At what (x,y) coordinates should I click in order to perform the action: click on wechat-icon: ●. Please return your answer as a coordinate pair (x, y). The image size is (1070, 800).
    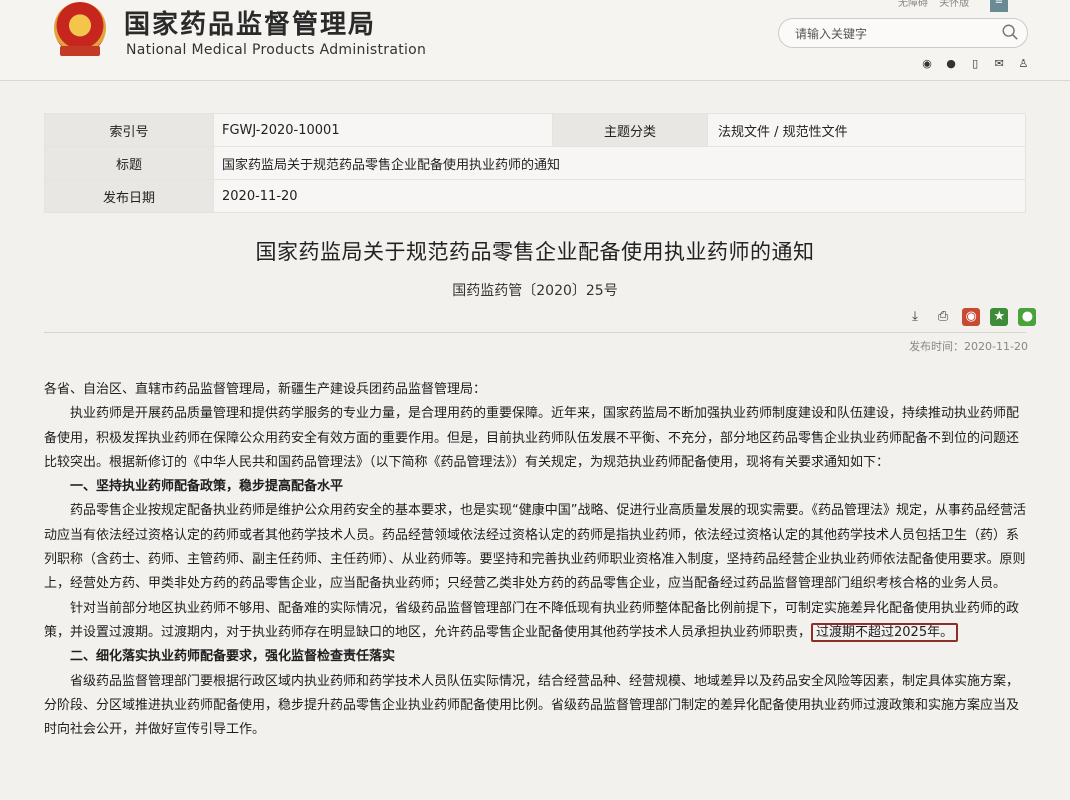
    Looking at the image, I should click on (951, 64).